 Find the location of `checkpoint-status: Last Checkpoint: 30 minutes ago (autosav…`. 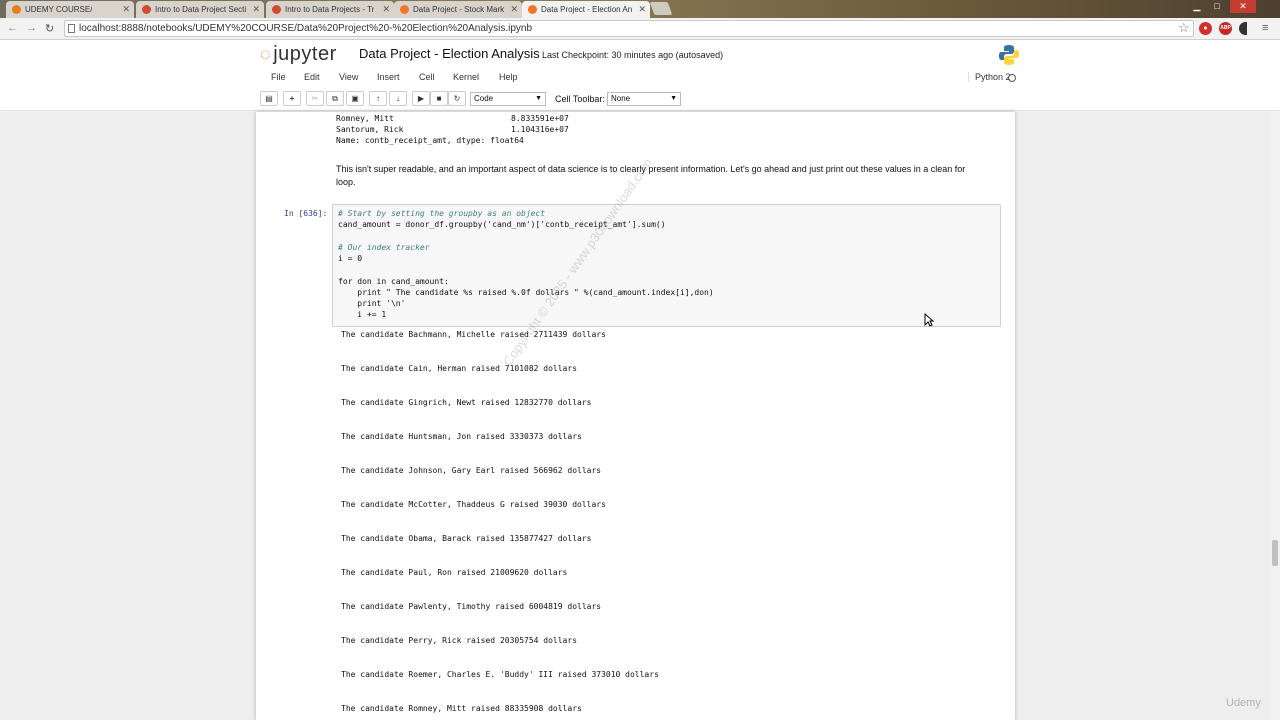

checkpoint-status: Last Checkpoint: 30 minutes ago (autosav… is located at coordinates (633, 55).